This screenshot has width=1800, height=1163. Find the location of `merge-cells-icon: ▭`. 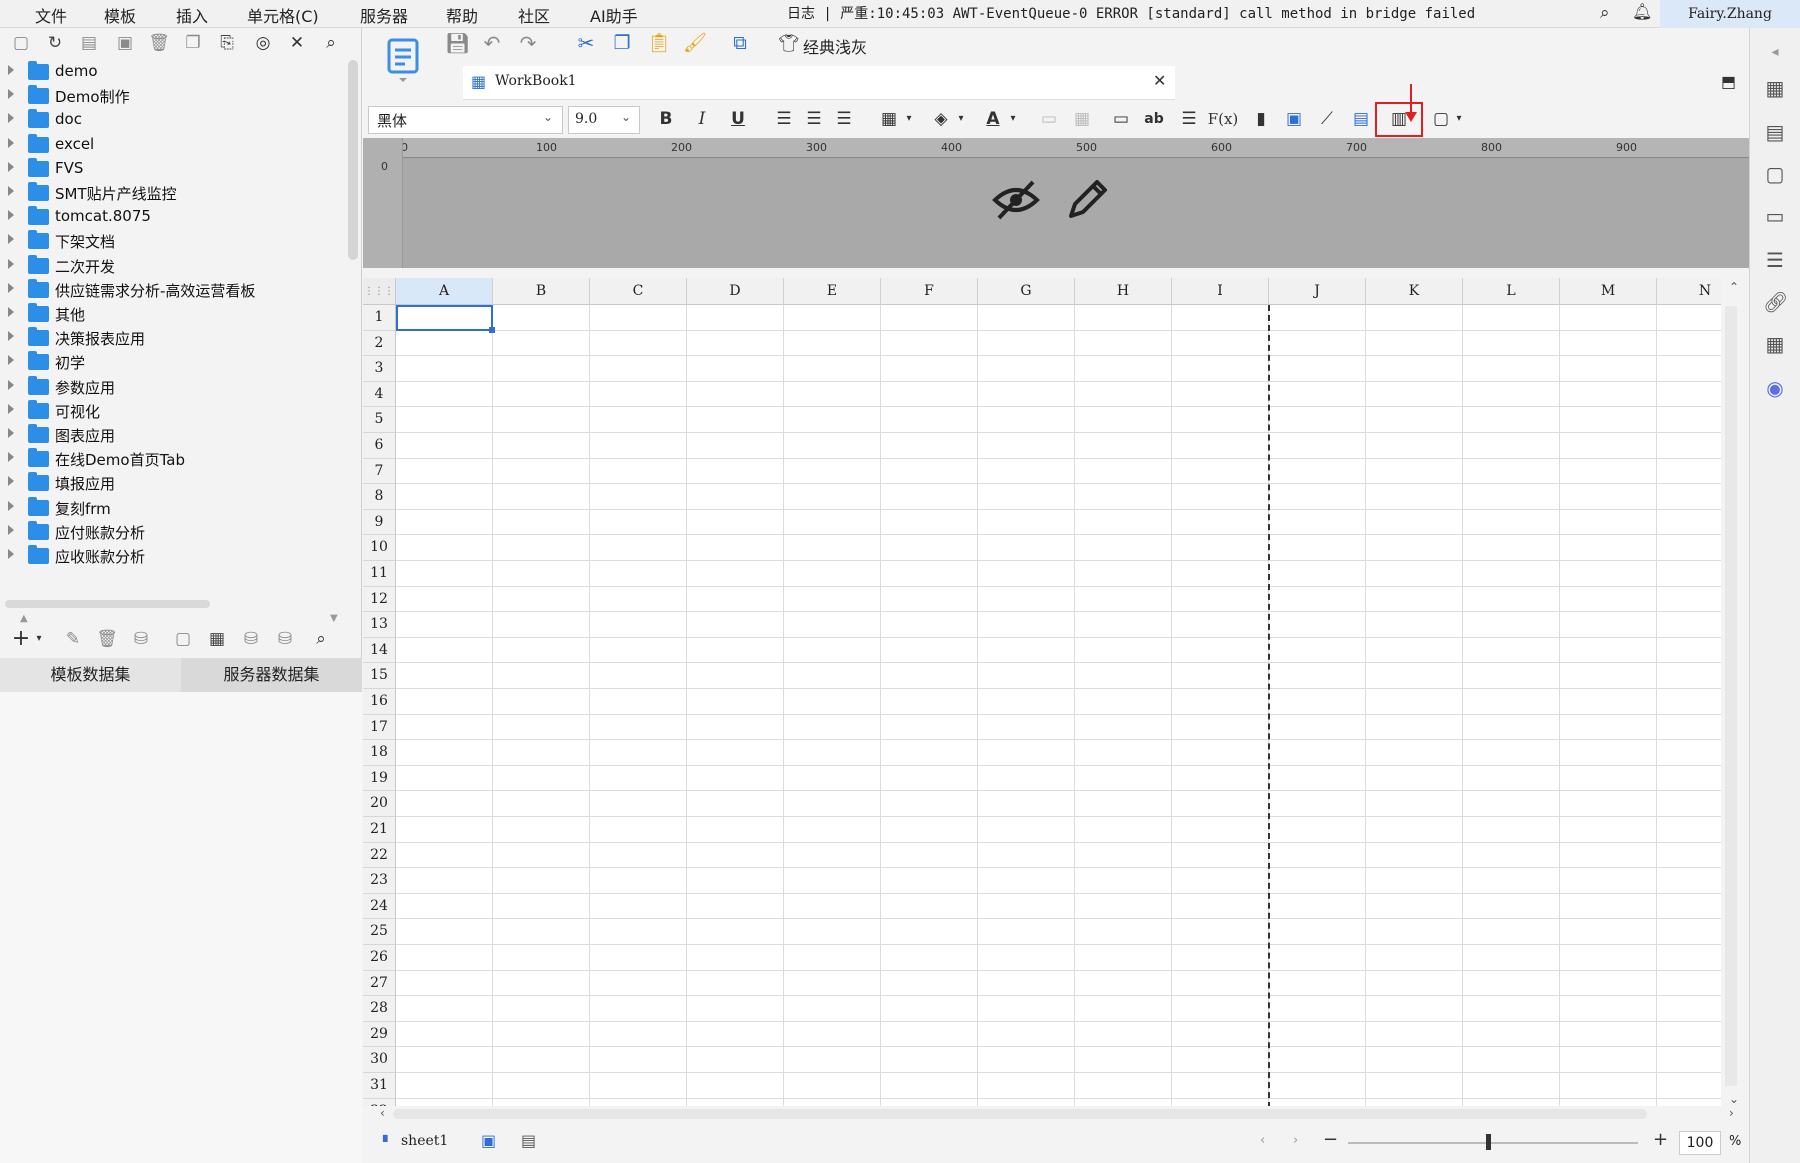

merge-cells-icon: ▭ is located at coordinates (1049, 119).